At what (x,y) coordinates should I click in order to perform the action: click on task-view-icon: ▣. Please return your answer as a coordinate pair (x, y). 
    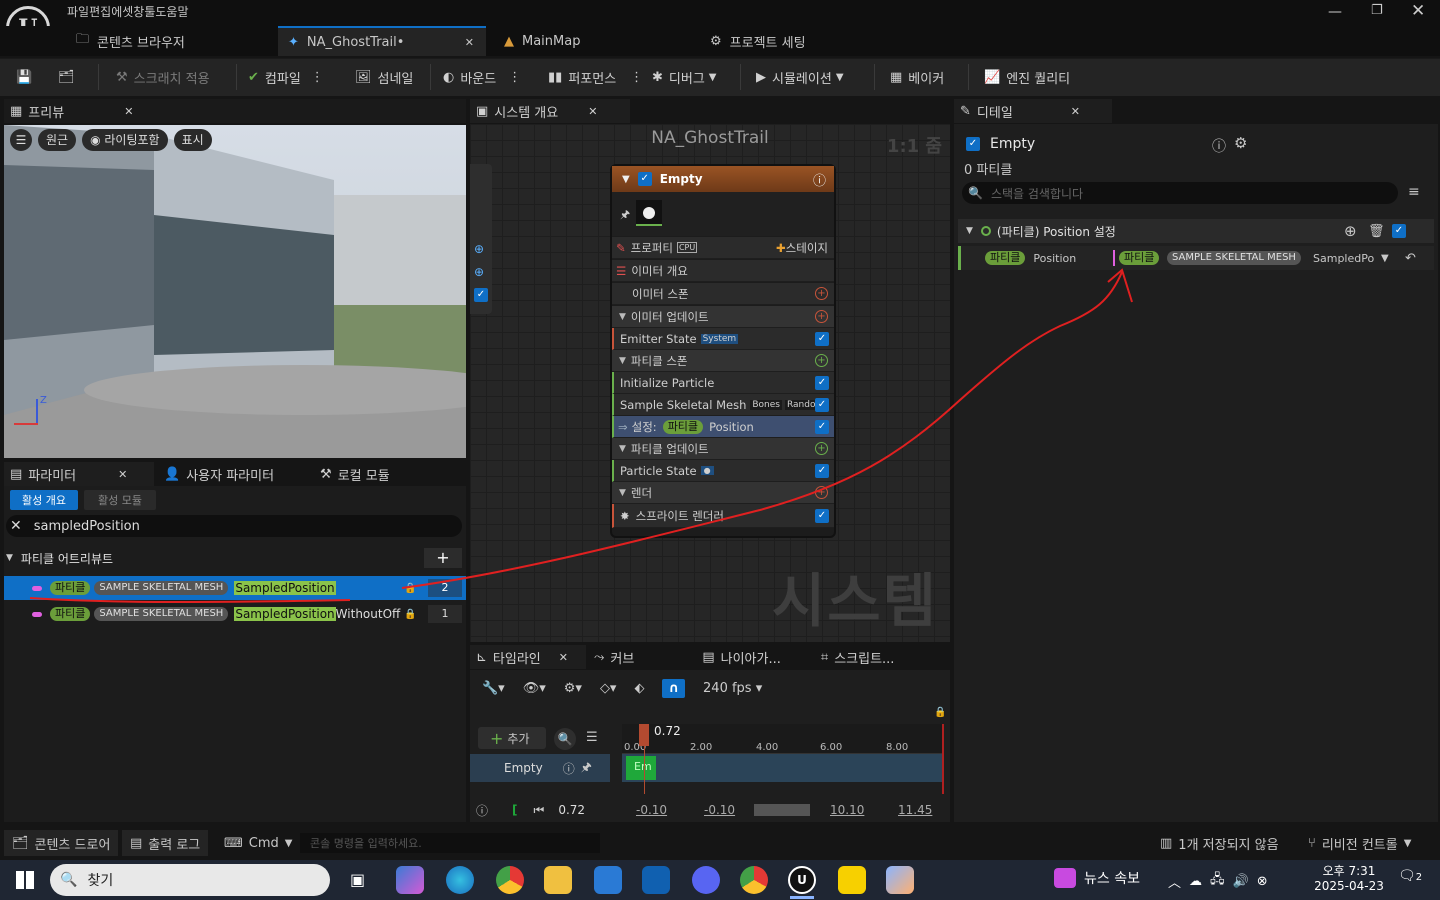
    Looking at the image, I should click on (357, 879).